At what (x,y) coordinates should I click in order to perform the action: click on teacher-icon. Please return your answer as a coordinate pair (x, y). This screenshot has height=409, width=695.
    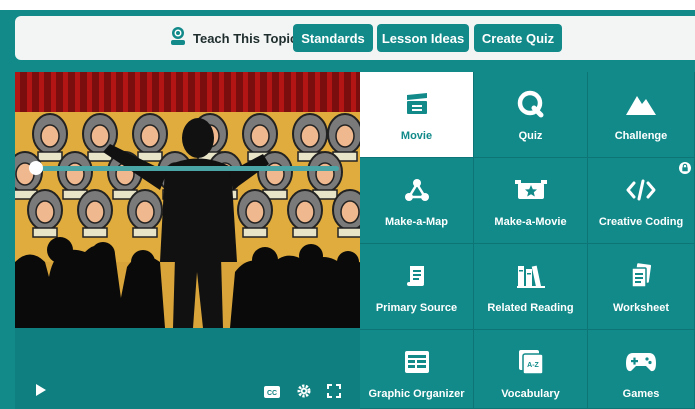
    Looking at the image, I should click on (178, 38).